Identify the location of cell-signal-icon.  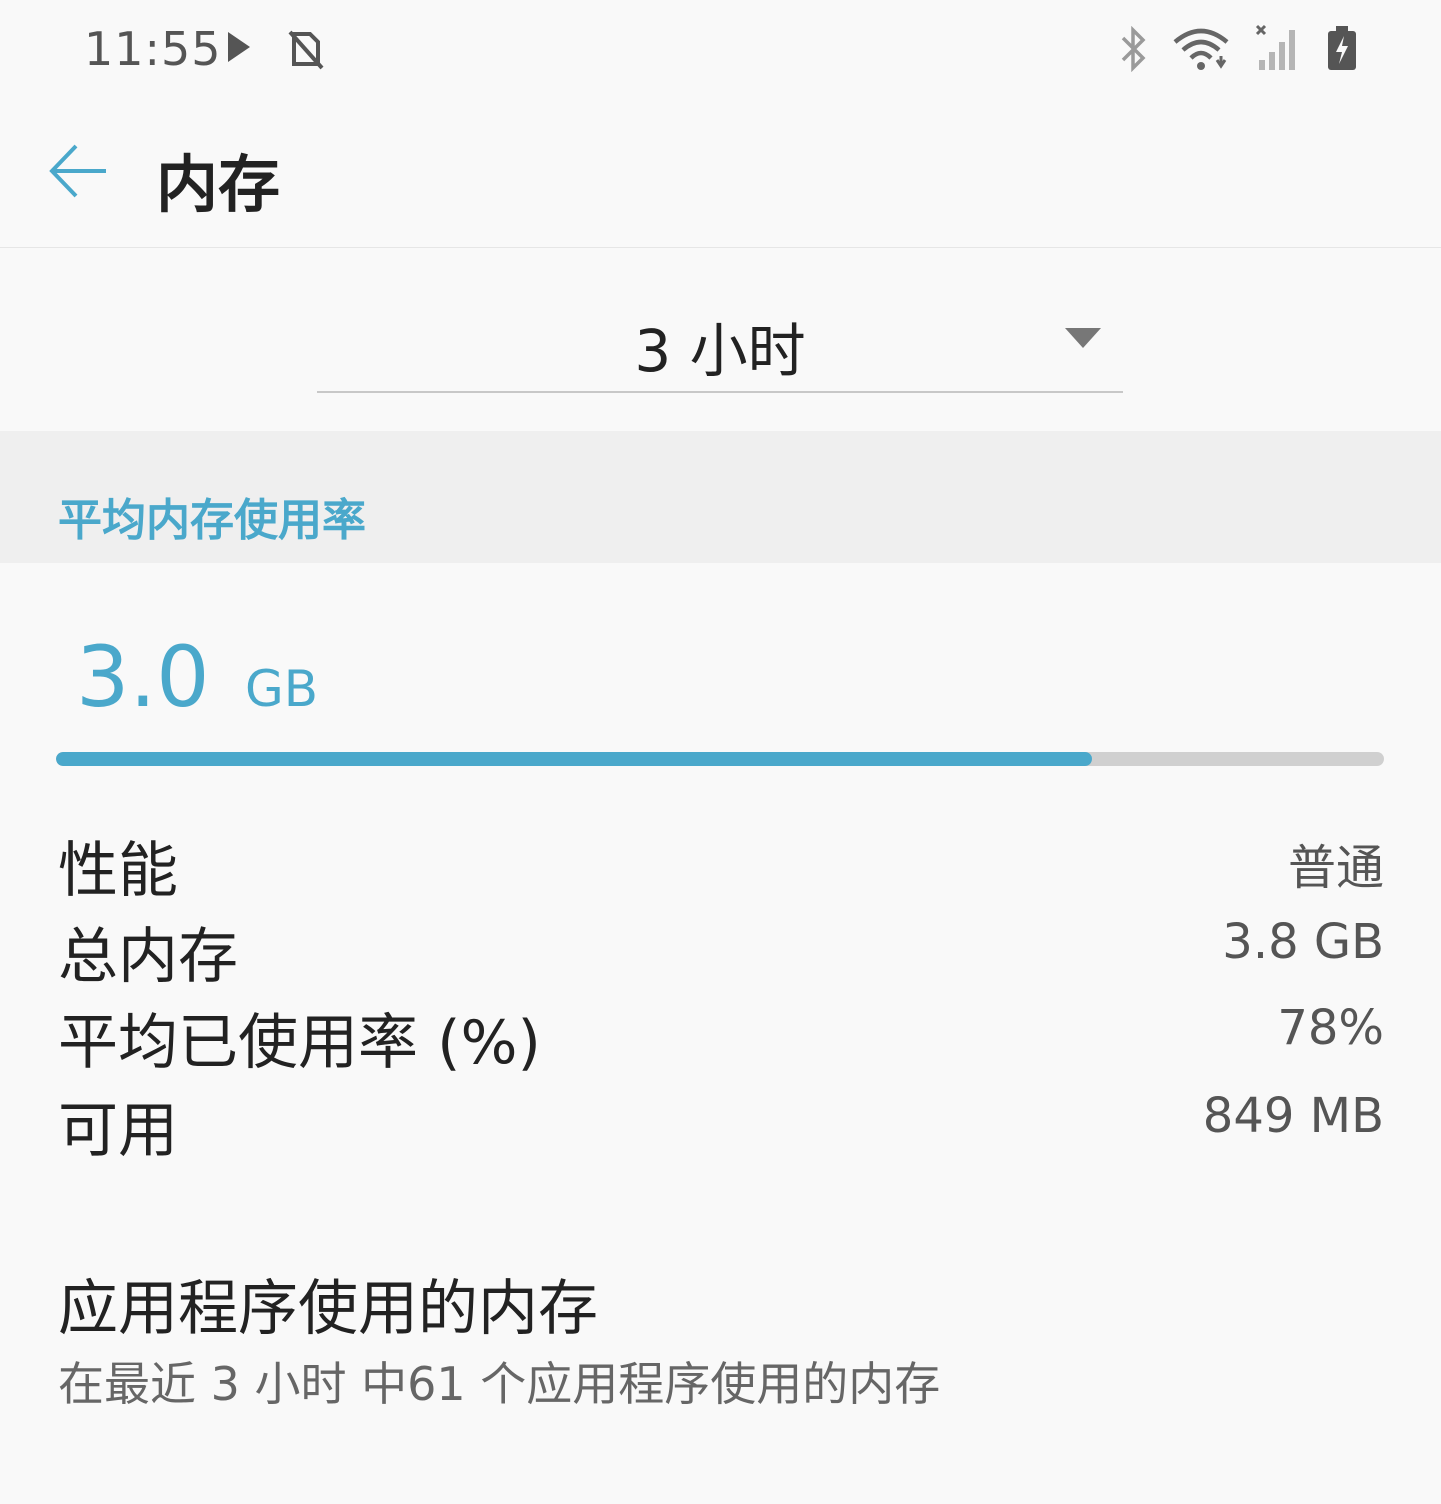
(1278, 50).